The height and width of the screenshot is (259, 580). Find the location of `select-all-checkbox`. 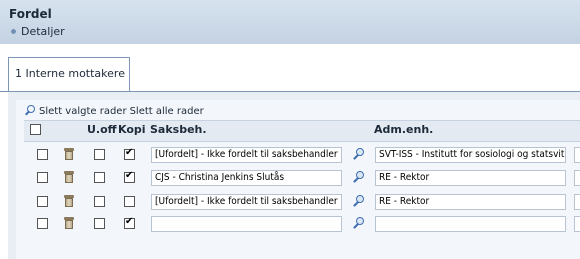

select-all-checkbox is located at coordinates (35, 129).